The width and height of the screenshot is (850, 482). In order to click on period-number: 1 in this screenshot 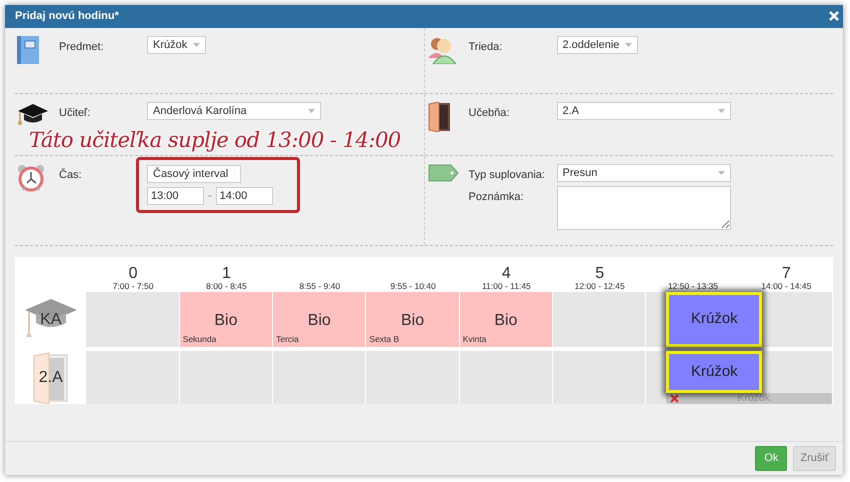, I will do `click(226, 274)`.